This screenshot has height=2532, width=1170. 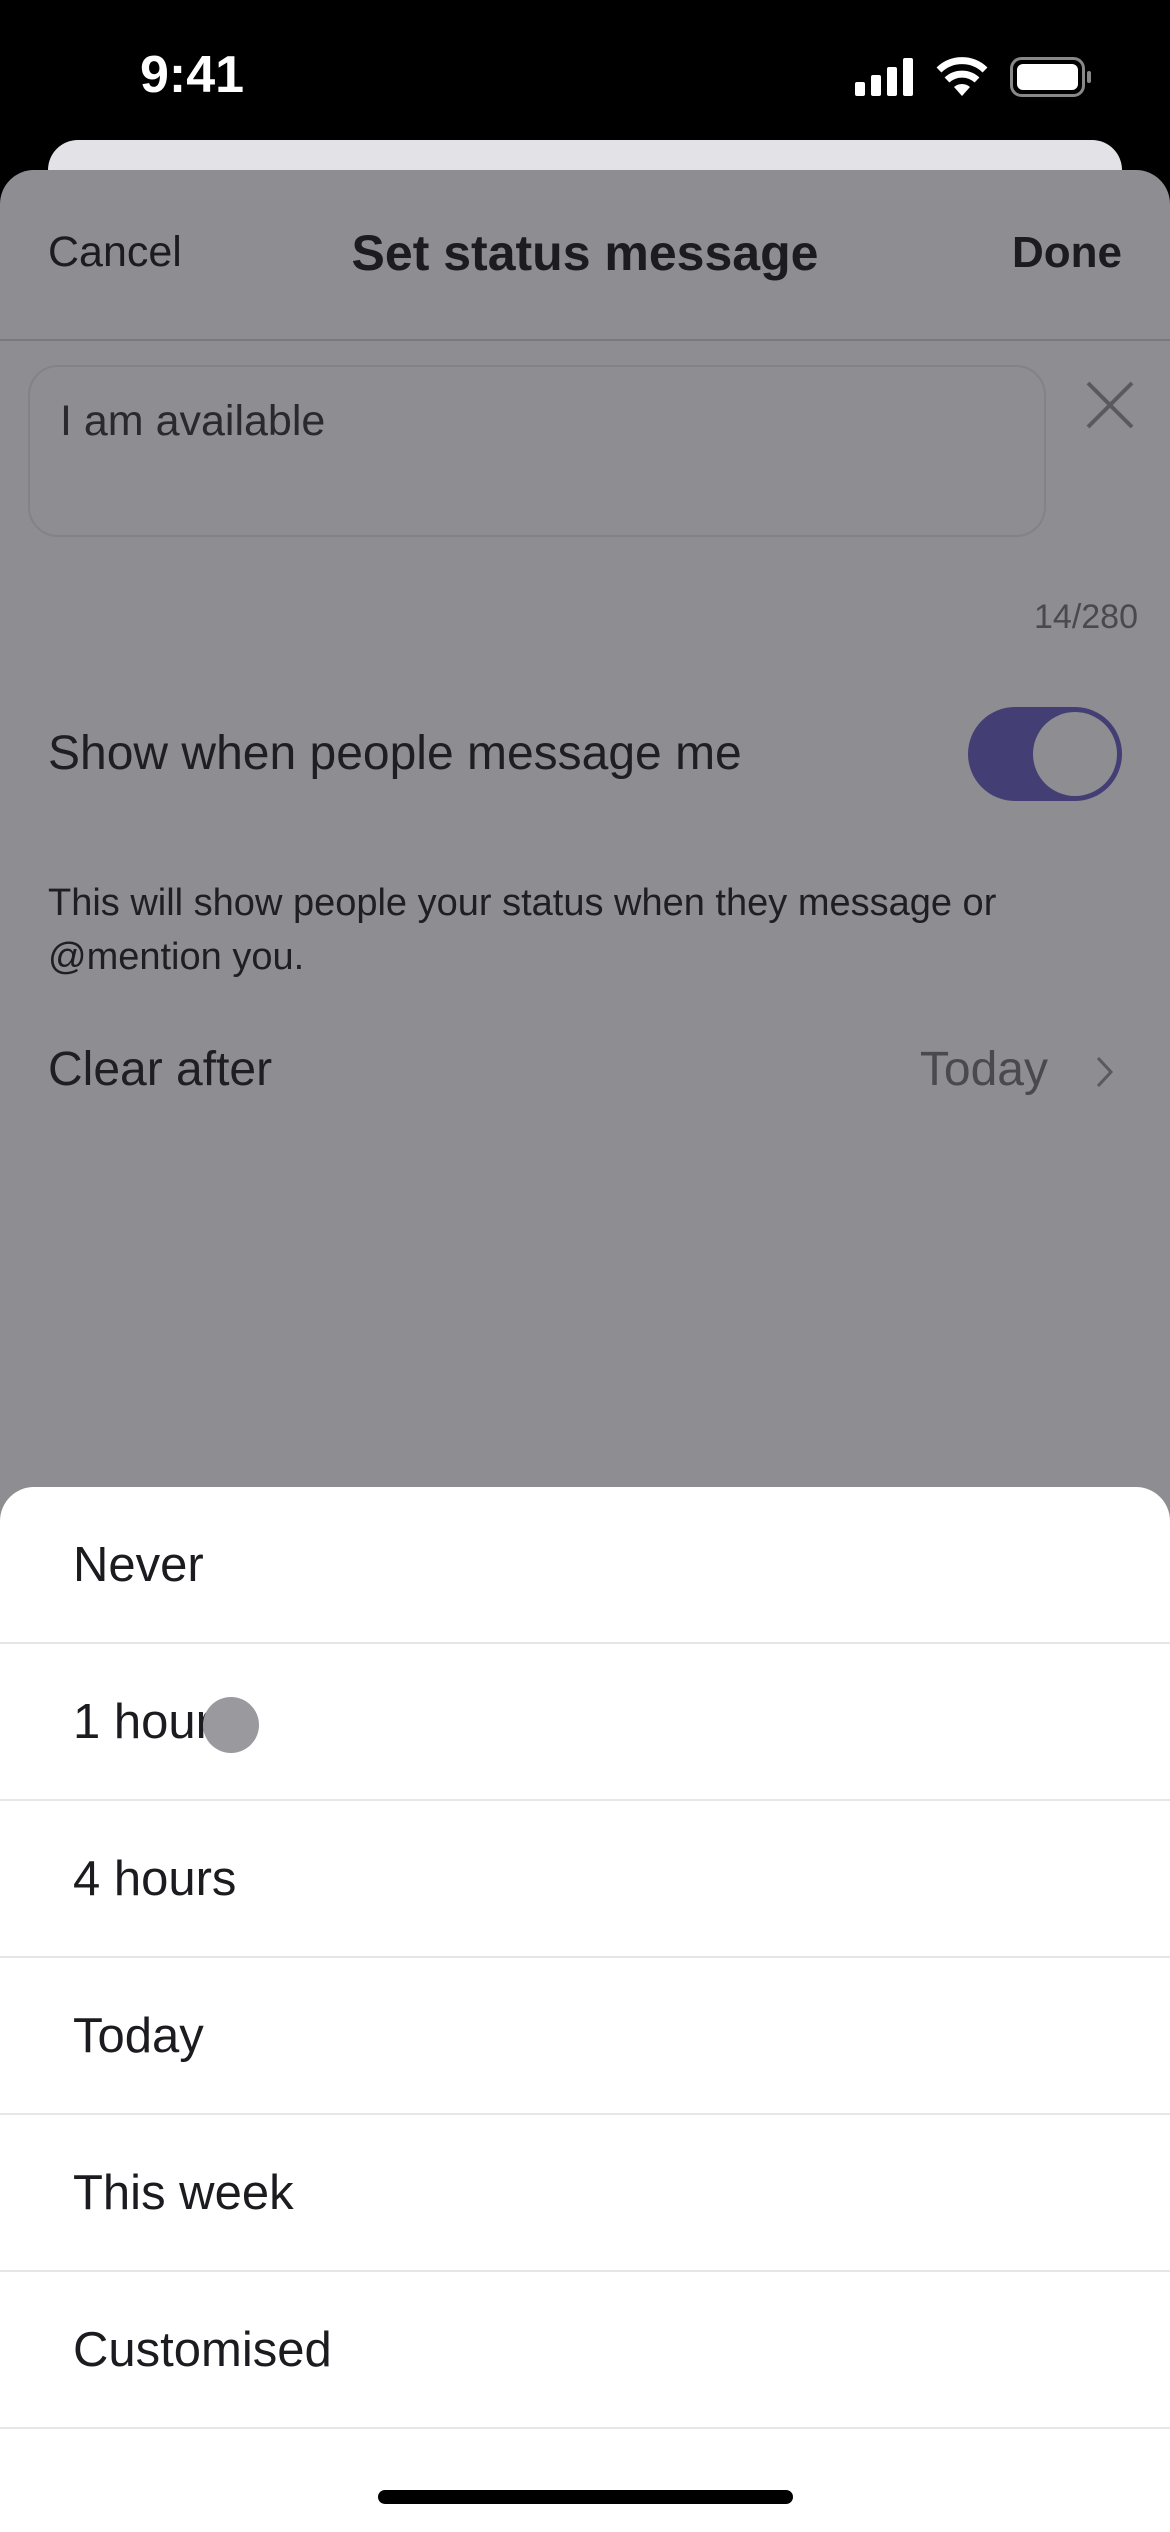 What do you see at coordinates (138, 2035) in the screenshot?
I see `option-label: Today` at bounding box center [138, 2035].